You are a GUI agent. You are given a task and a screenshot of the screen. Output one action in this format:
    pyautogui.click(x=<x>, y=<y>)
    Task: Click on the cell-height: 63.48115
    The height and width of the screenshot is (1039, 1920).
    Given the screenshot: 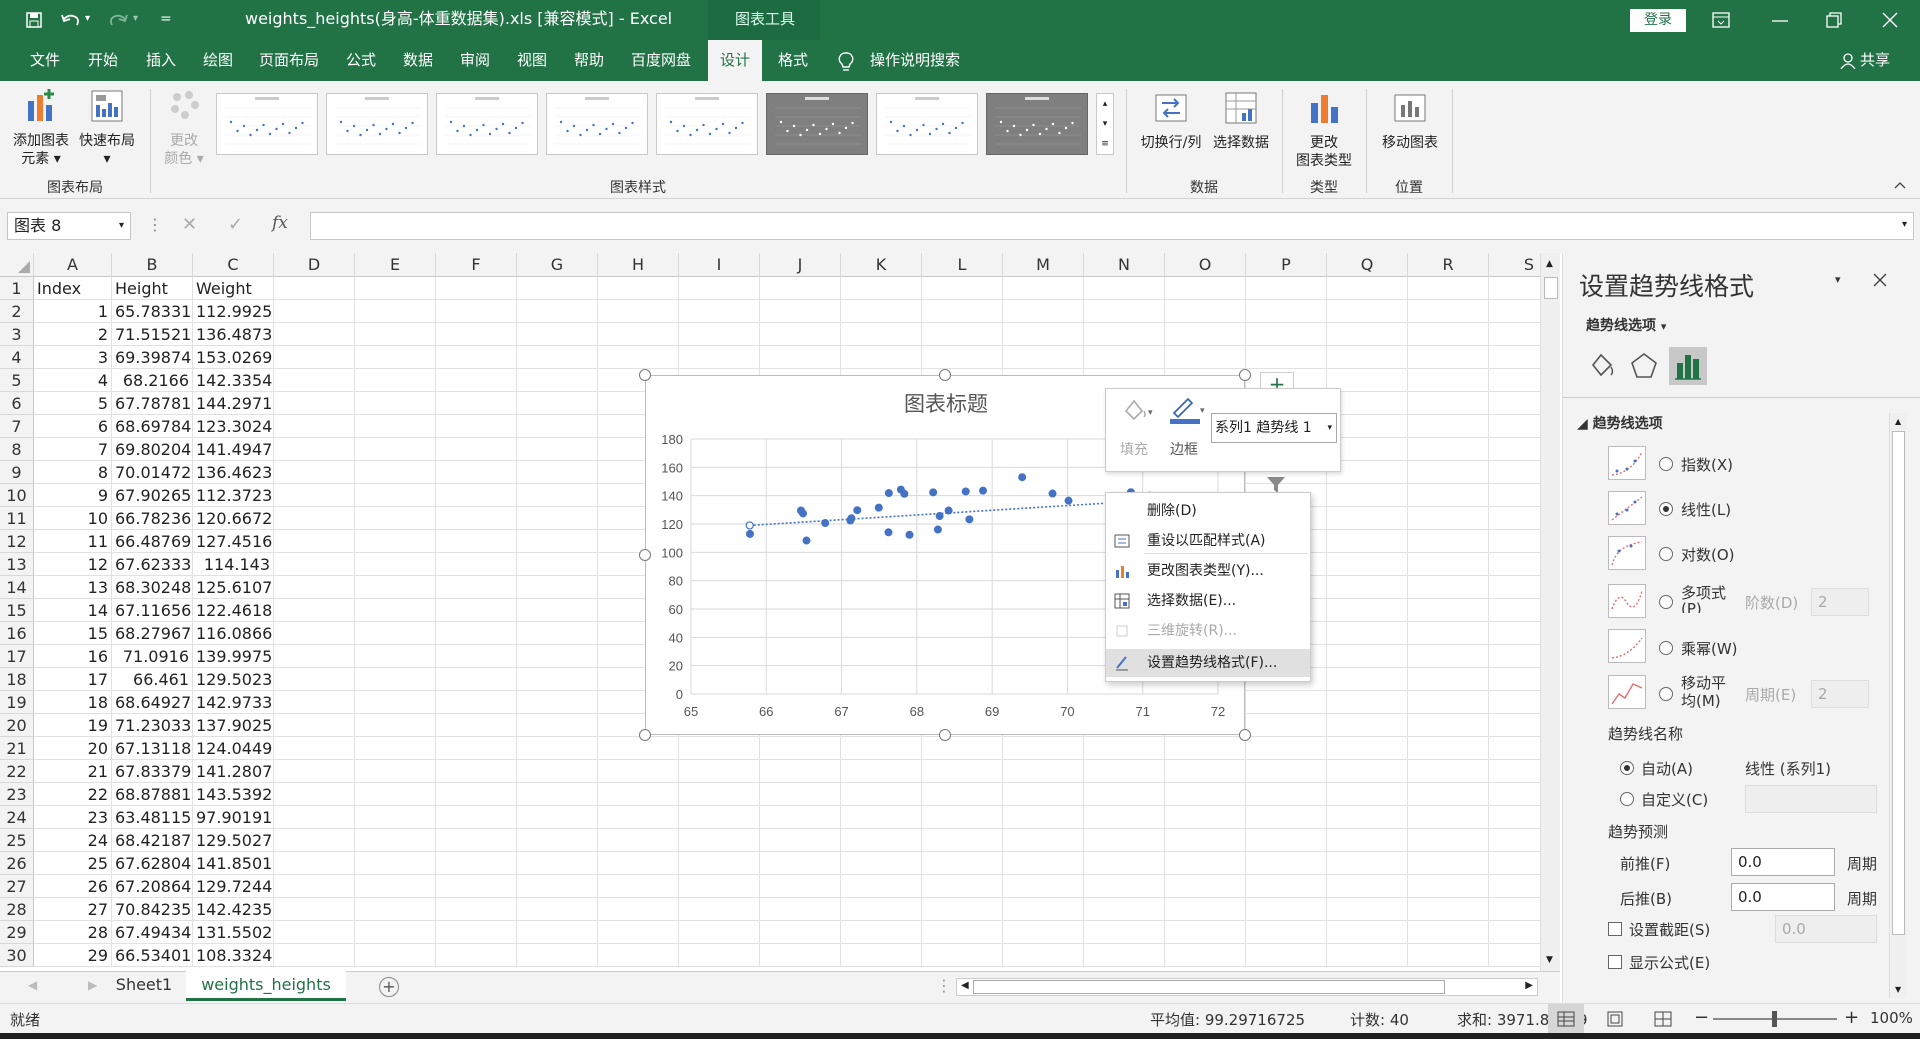 What is the action you would take?
    pyautogui.click(x=152, y=817)
    